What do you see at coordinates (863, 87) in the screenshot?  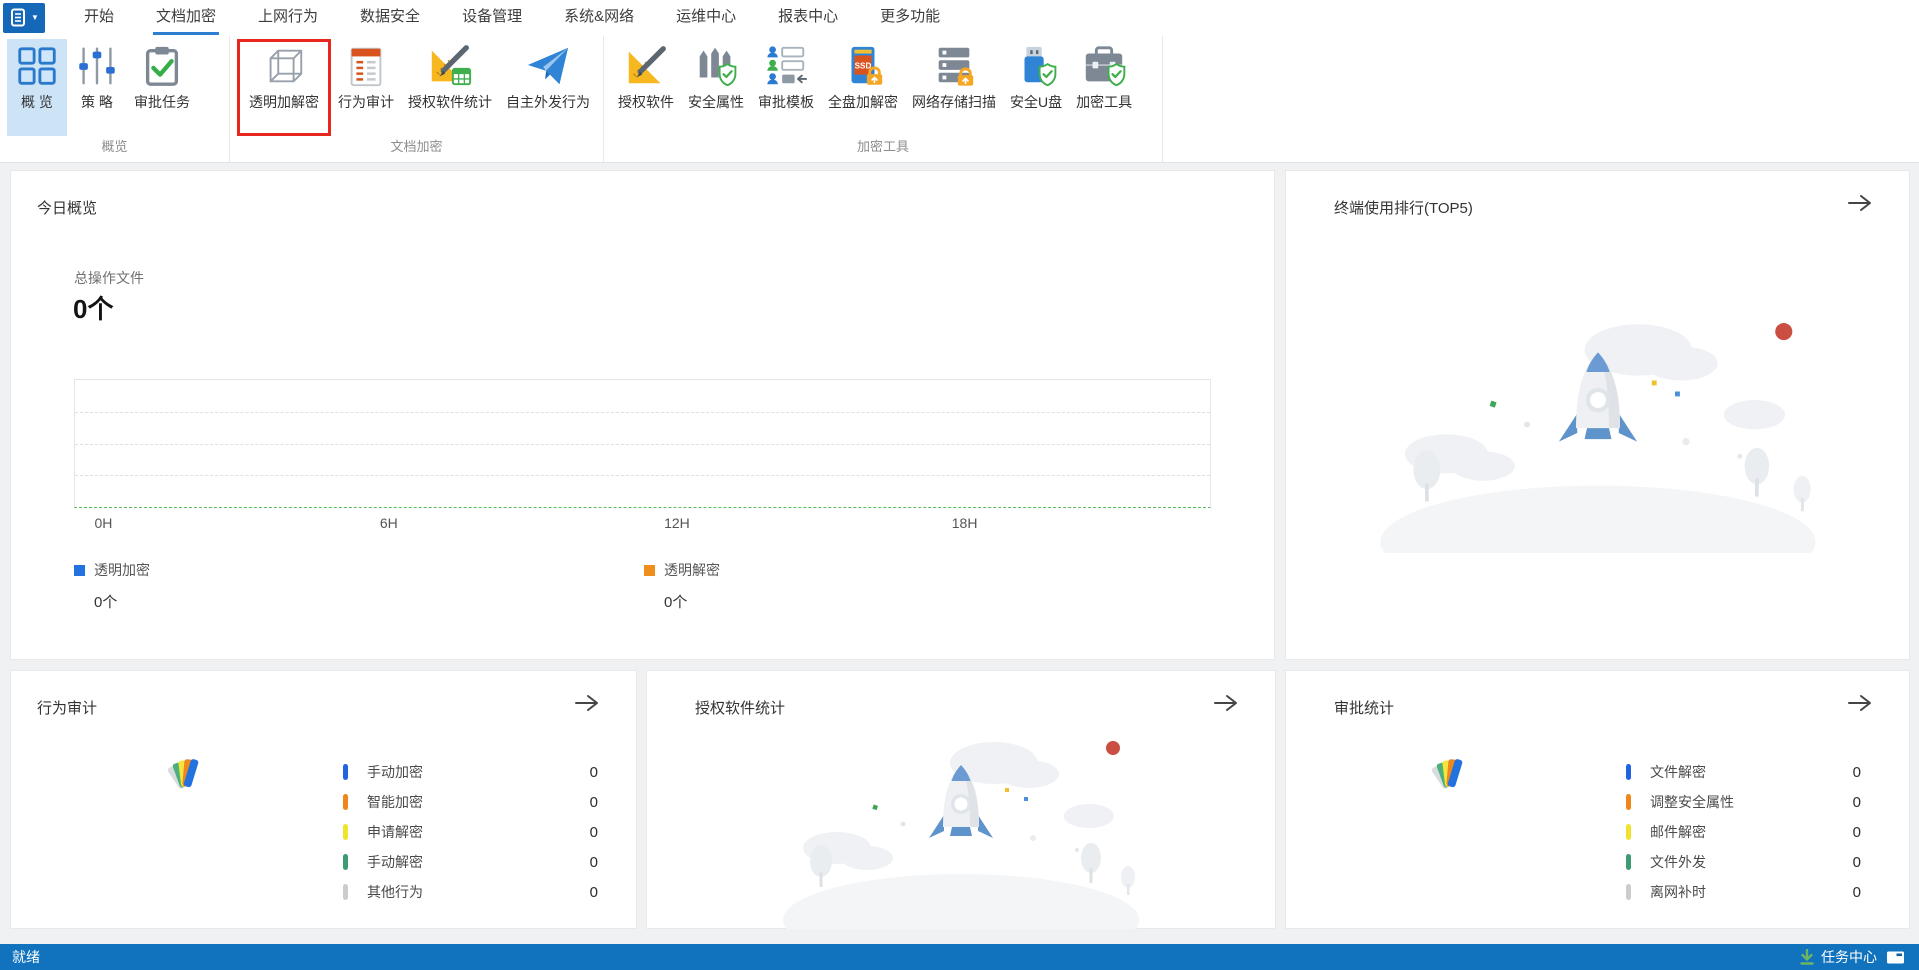 I see `ribbon-item-full-disk-encryption: SSD 全盘加解密` at bounding box center [863, 87].